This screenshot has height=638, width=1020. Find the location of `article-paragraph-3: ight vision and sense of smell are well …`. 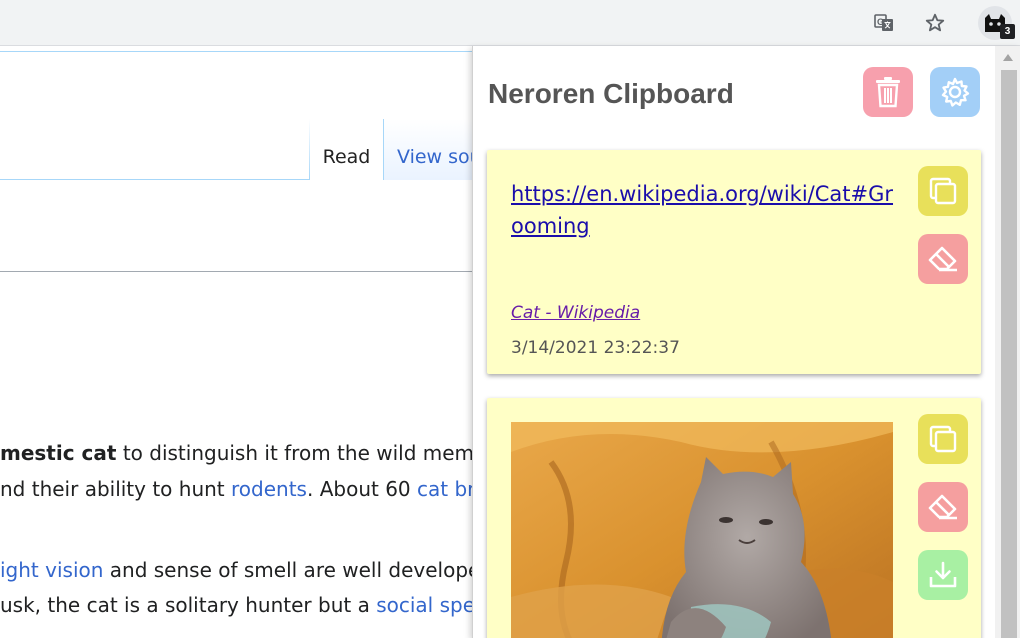

article-paragraph-3: ight vision and sense of smell are well … is located at coordinates (236, 570).